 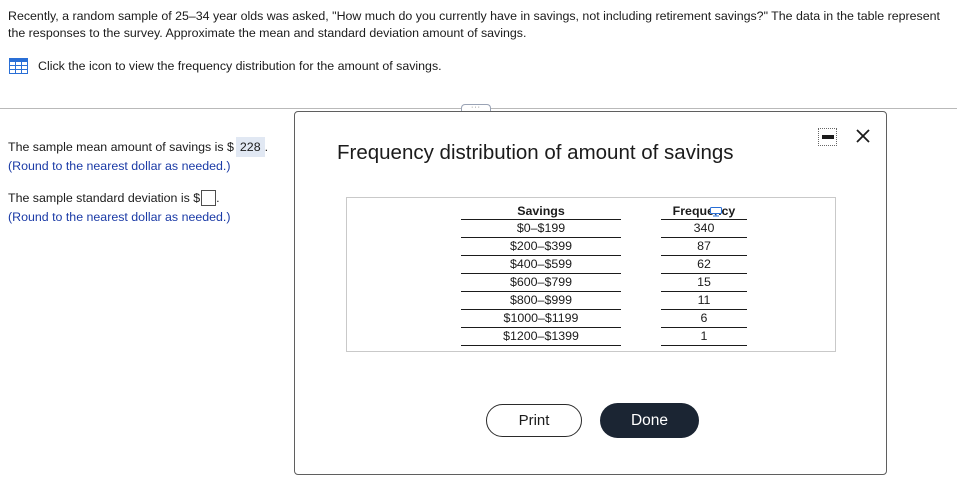 I want to click on frequency-cell: 6, so click(x=704, y=318).